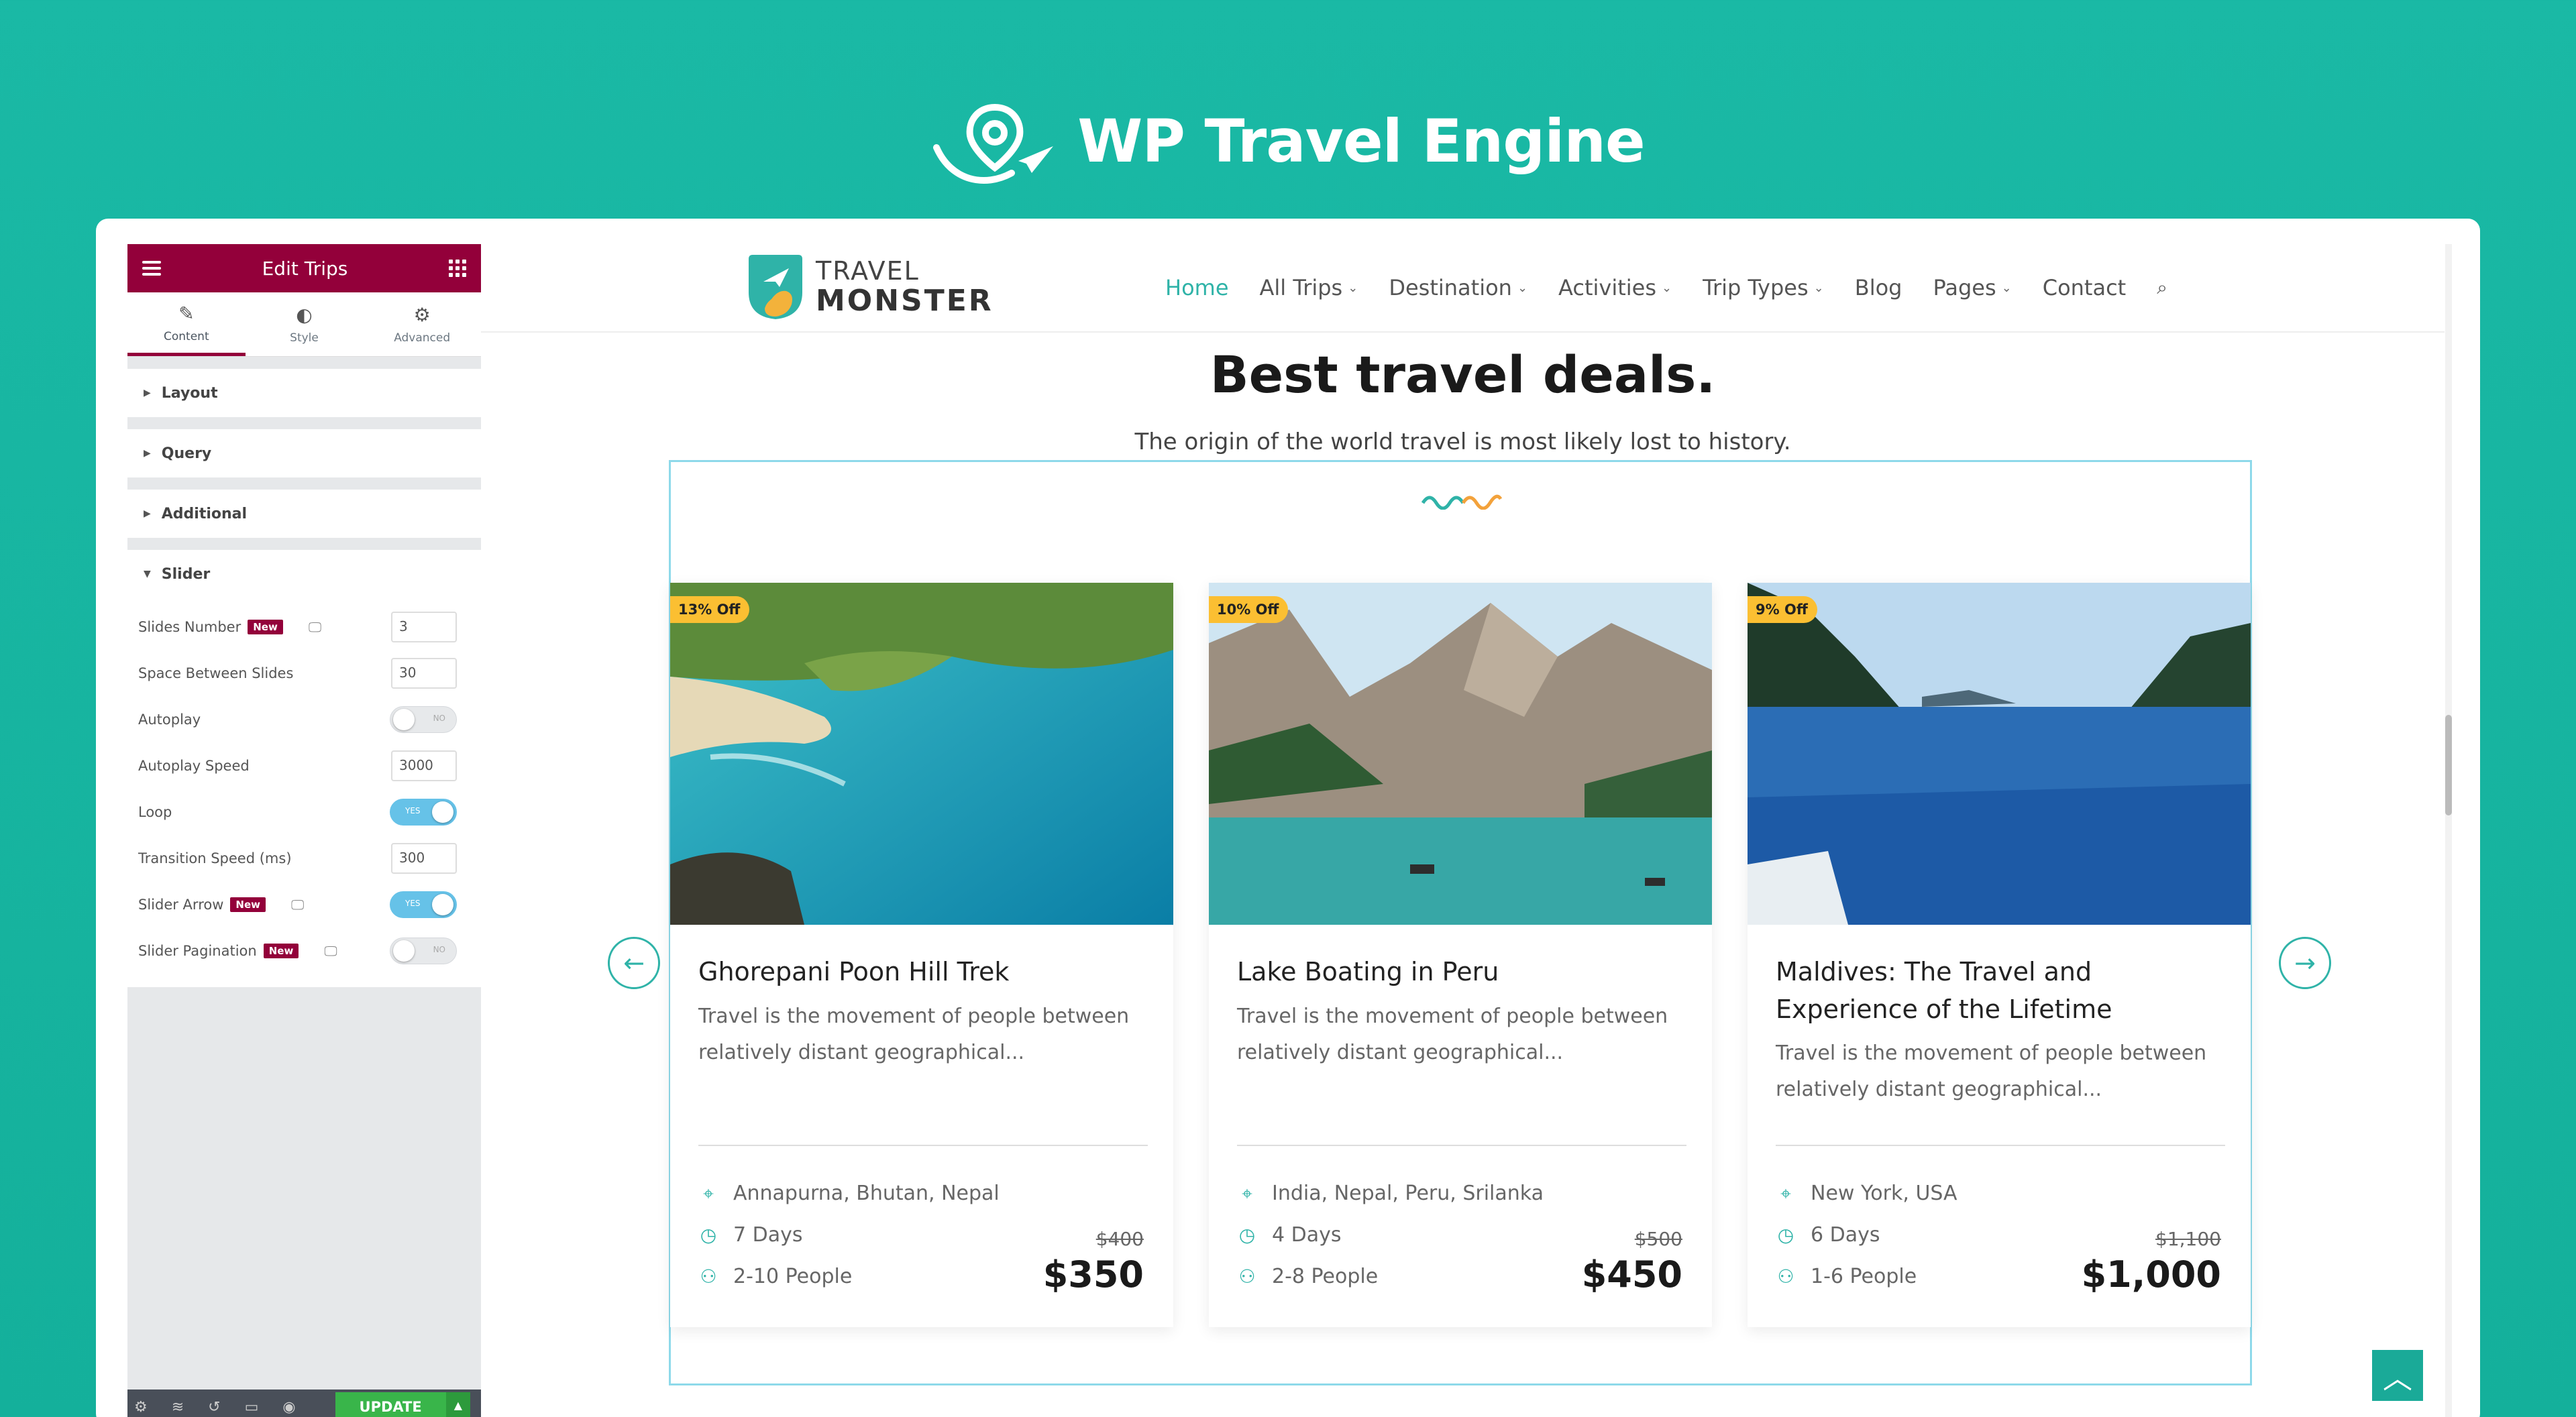 This screenshot has width=2576, height=1417. I want to click on map-pin-icon: ⌖, so click(1247, 1193).